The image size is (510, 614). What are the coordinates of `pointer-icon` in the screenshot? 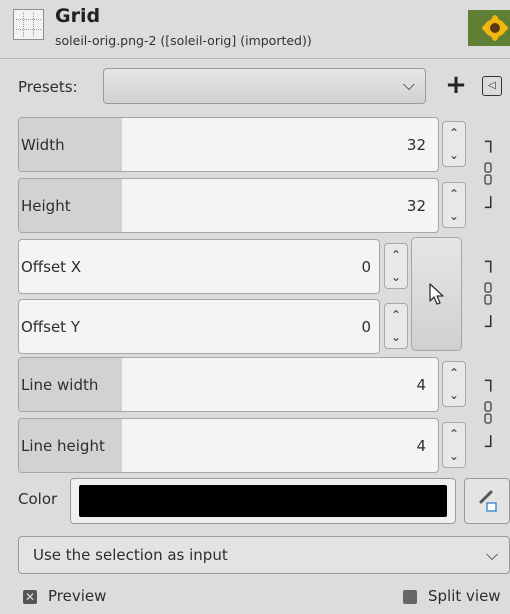 It's located at (437, 296).